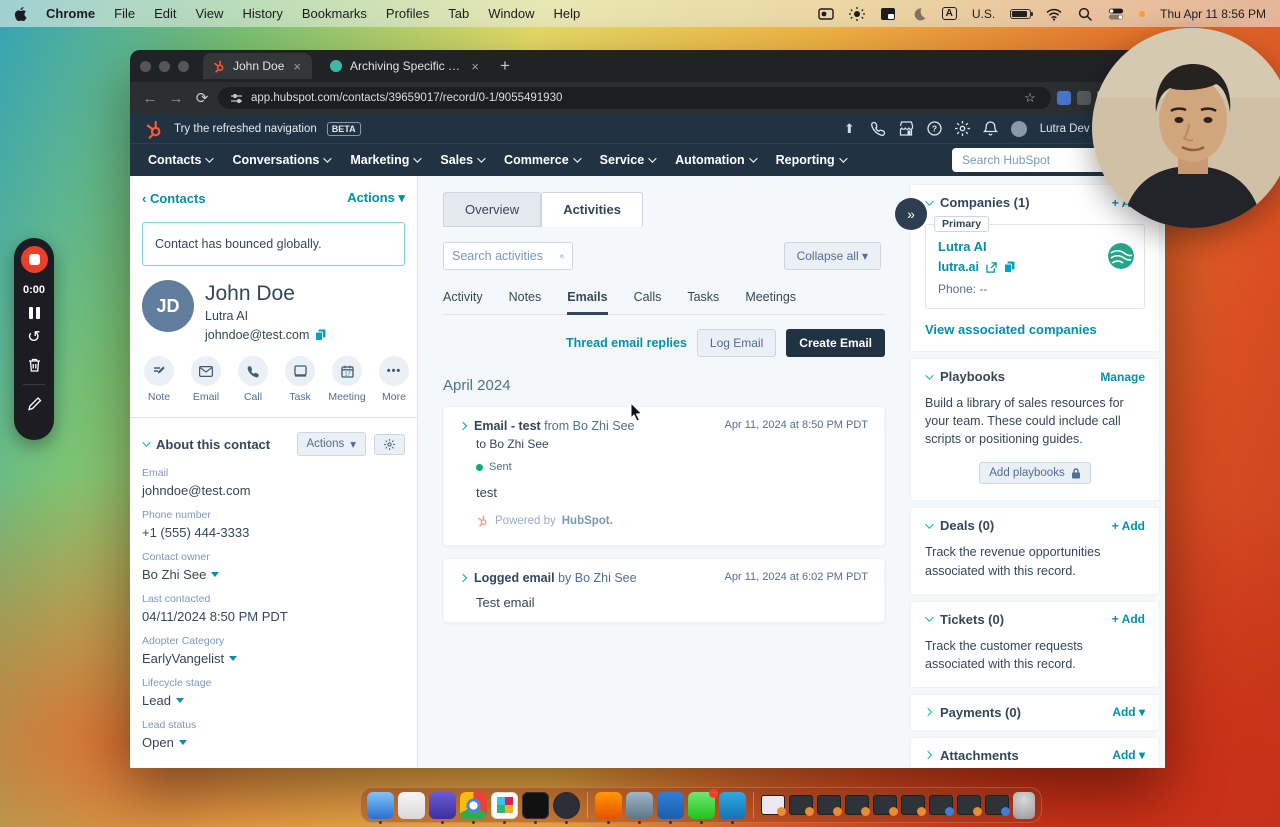  What do you see at coordinates (257, 335) in the screenshot?
I see `contact-email: johndoe@test.com` at bounding box center [257, 335].